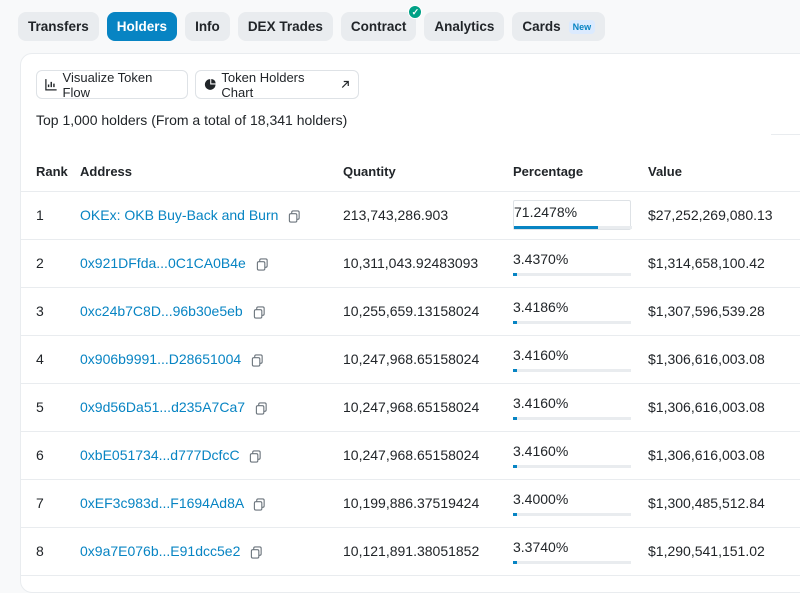  What do you see at coordinates (428, 503) in the screenshot?
I see `quantity-cell: 10,199,886.37519424` at bounding box center [428, 503].